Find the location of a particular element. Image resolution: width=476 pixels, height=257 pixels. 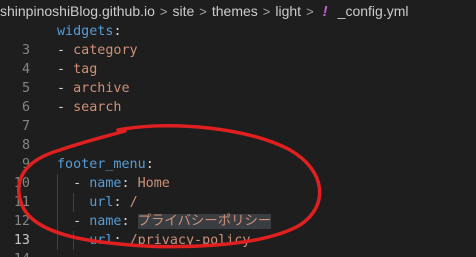

code-line-active: 13 - name: プライバシーポリシー is located at coordinates (238, 230).